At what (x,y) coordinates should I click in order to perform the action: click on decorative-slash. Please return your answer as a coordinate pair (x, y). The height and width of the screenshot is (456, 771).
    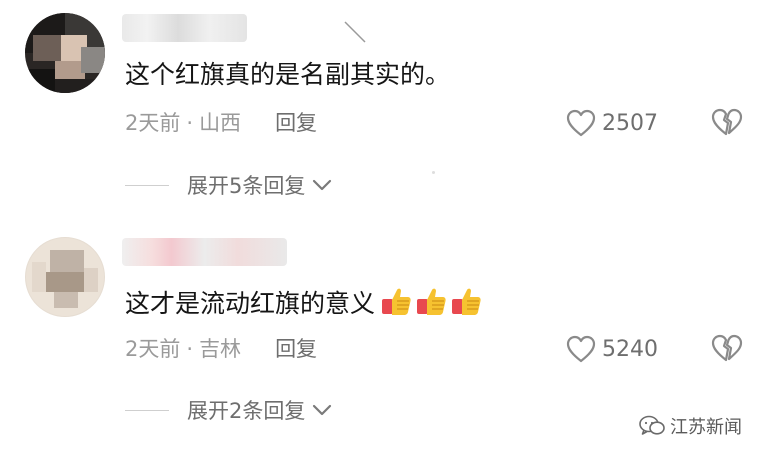
    Looking at the image, I should click on (355, 32).